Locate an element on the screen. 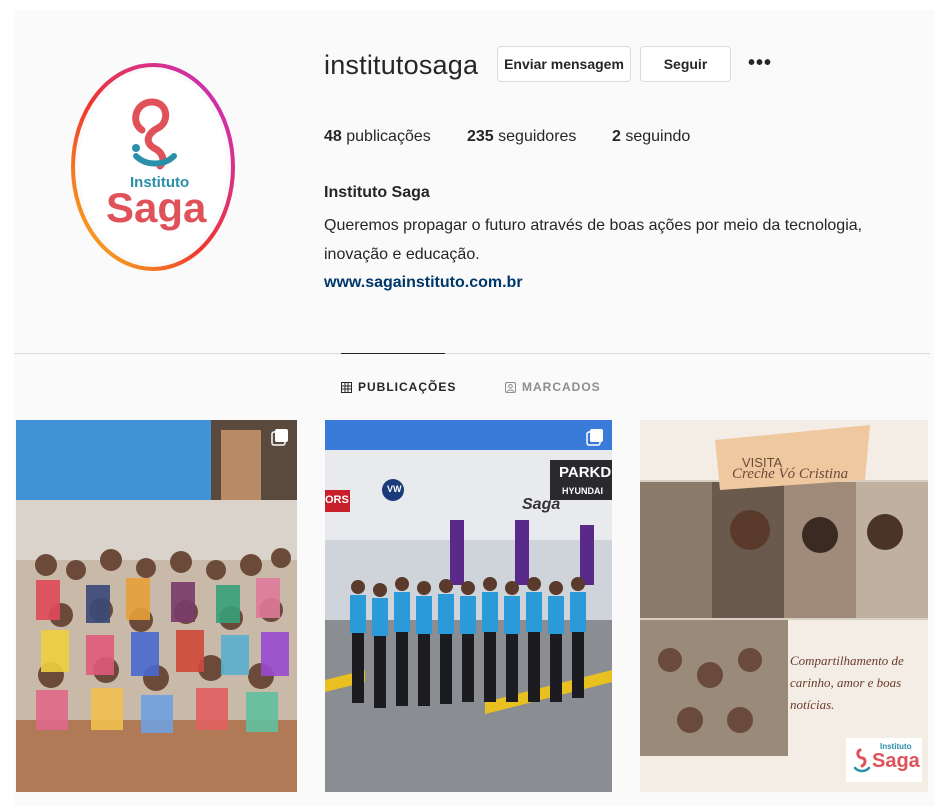 The image size is (948, 806). followers-label: seguidores is located at coordinates (537, 136).